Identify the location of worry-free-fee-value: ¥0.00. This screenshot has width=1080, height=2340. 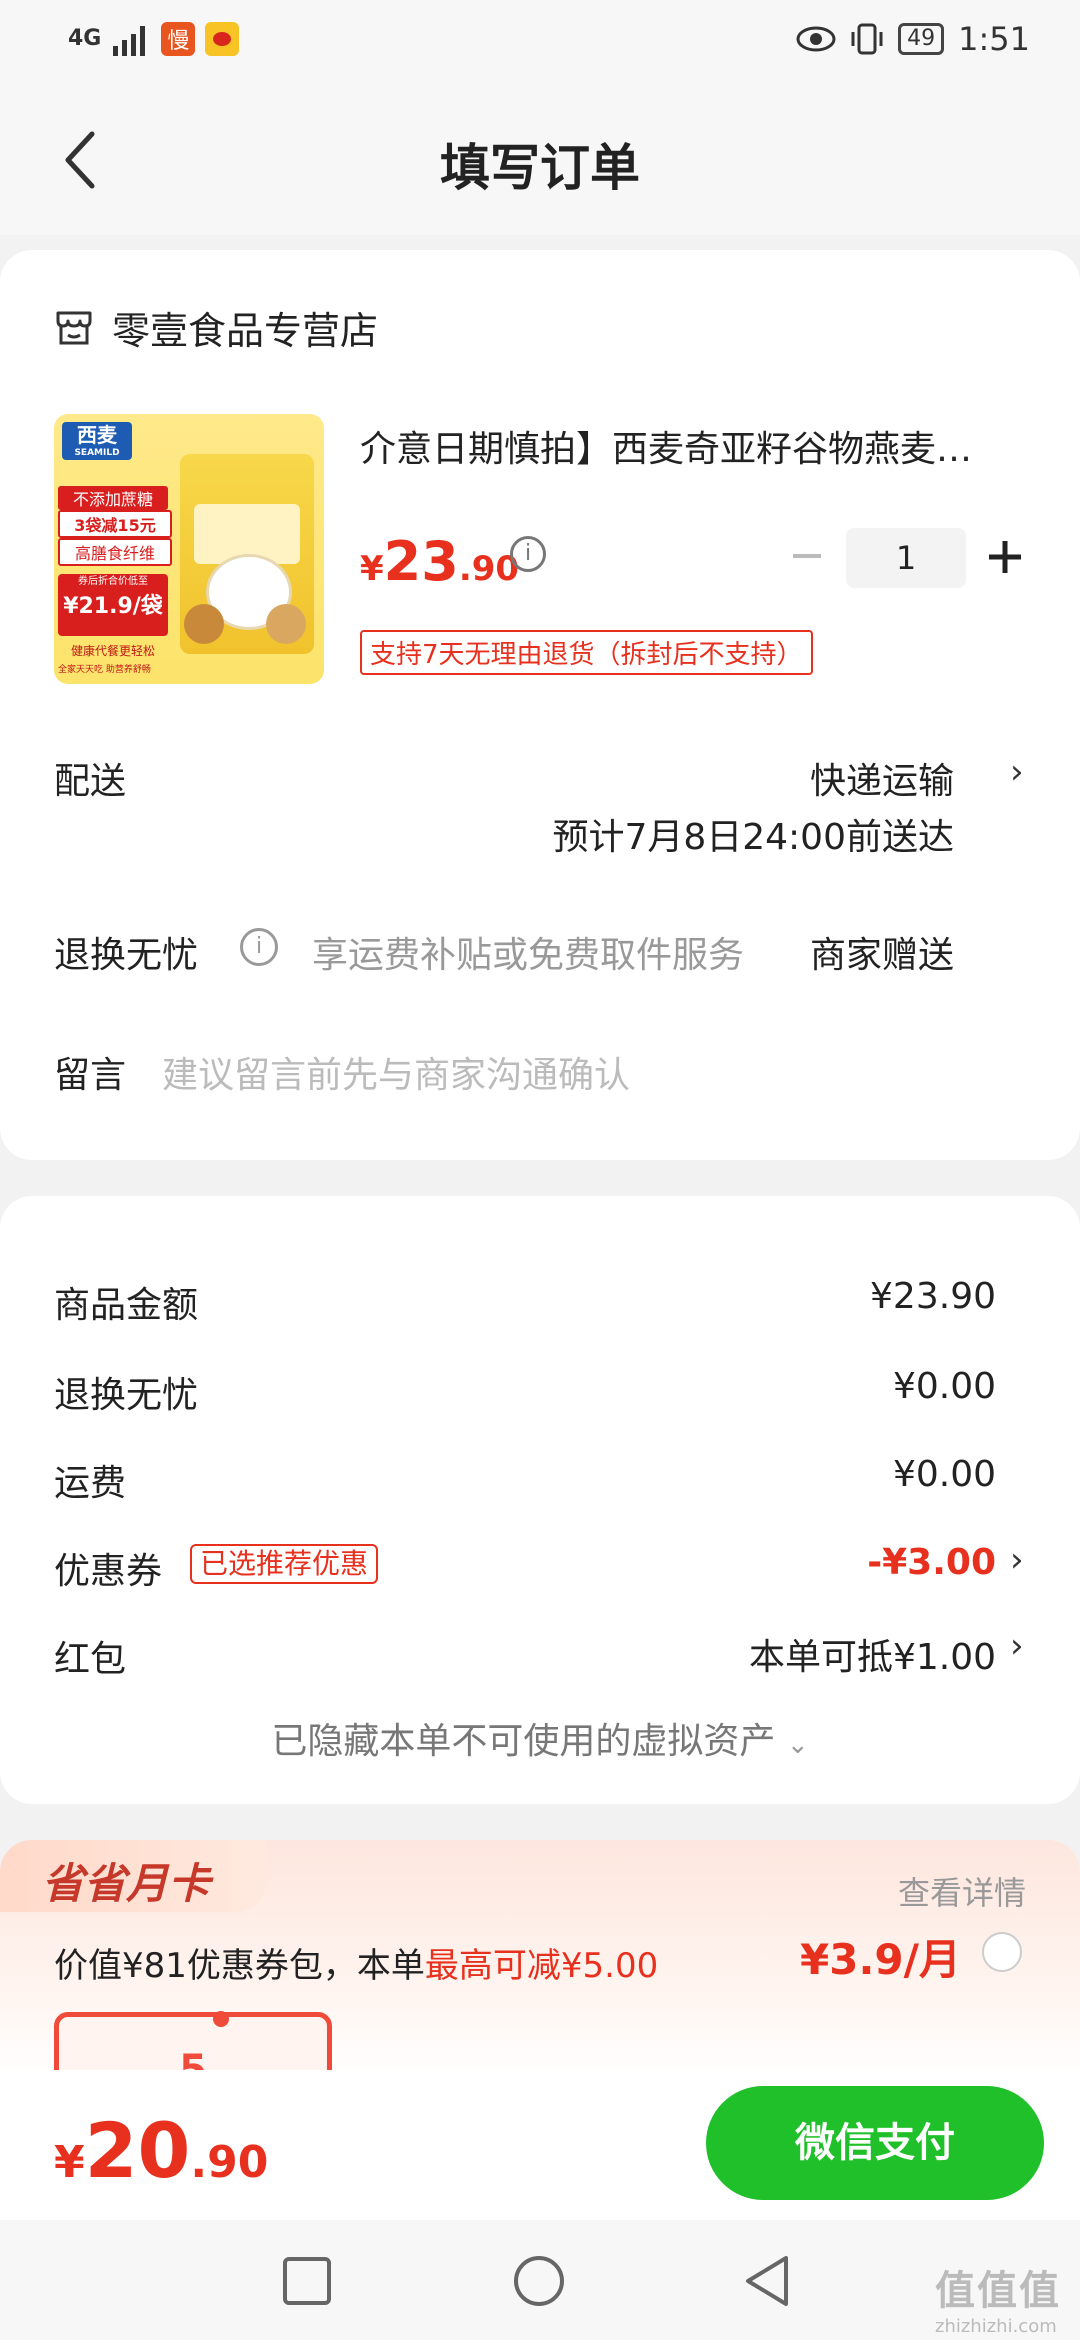
(944, 1386).